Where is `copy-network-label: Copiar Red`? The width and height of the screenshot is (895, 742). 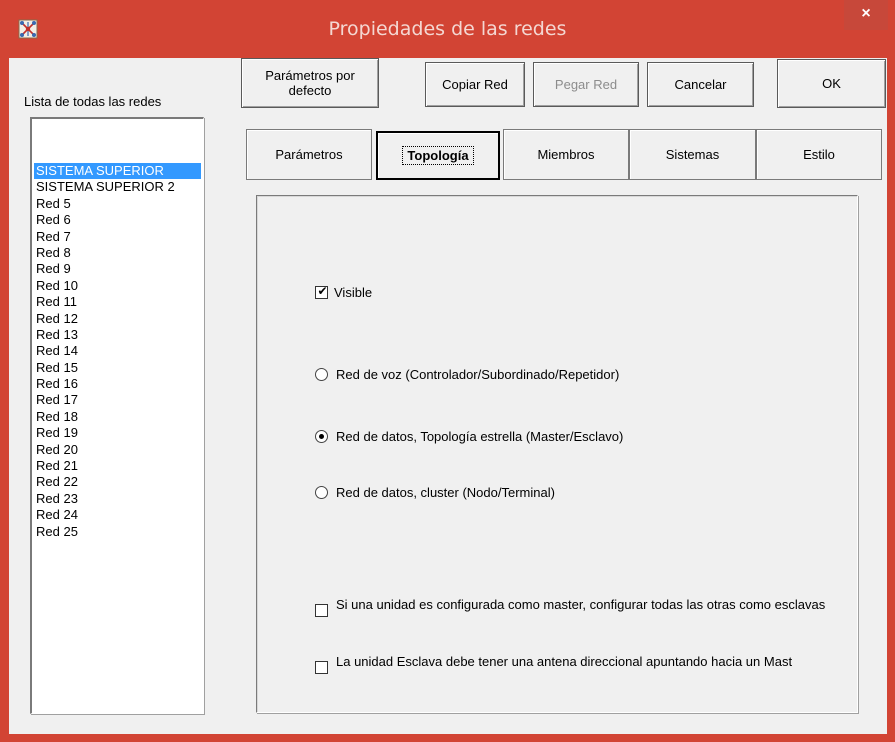 copy-network-label: Copiar Red is located at coordinates (475, 84).